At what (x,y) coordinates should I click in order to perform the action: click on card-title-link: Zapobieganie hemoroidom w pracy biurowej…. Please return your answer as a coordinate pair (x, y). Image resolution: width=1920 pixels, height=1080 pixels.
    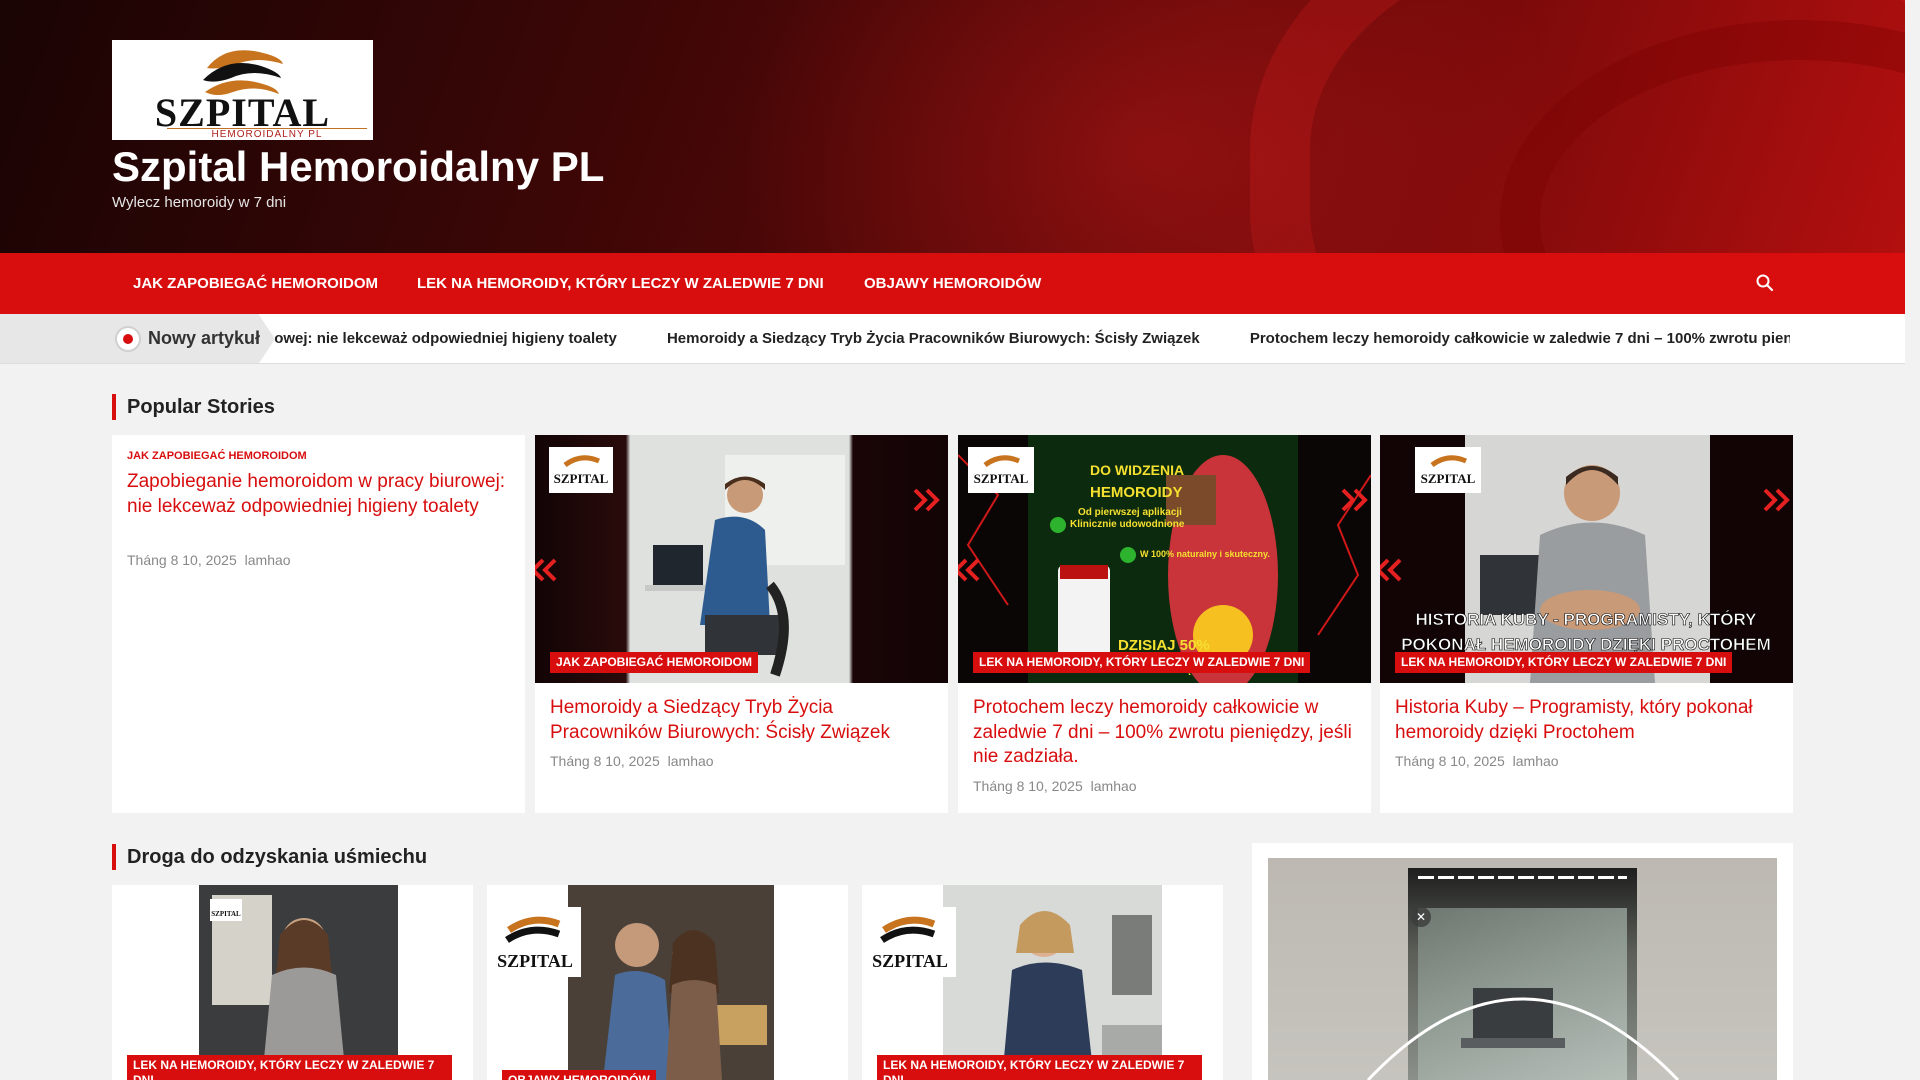
    Looking at the image, I should click on (319, 494).